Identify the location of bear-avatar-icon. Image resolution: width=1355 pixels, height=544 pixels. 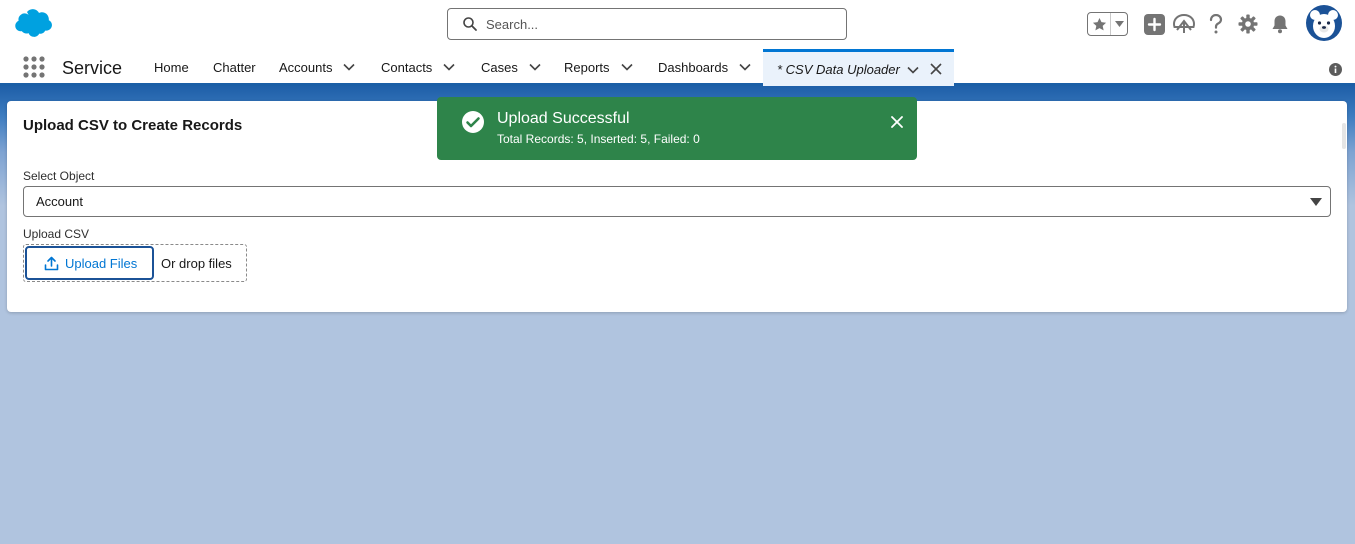
(1324, 24).